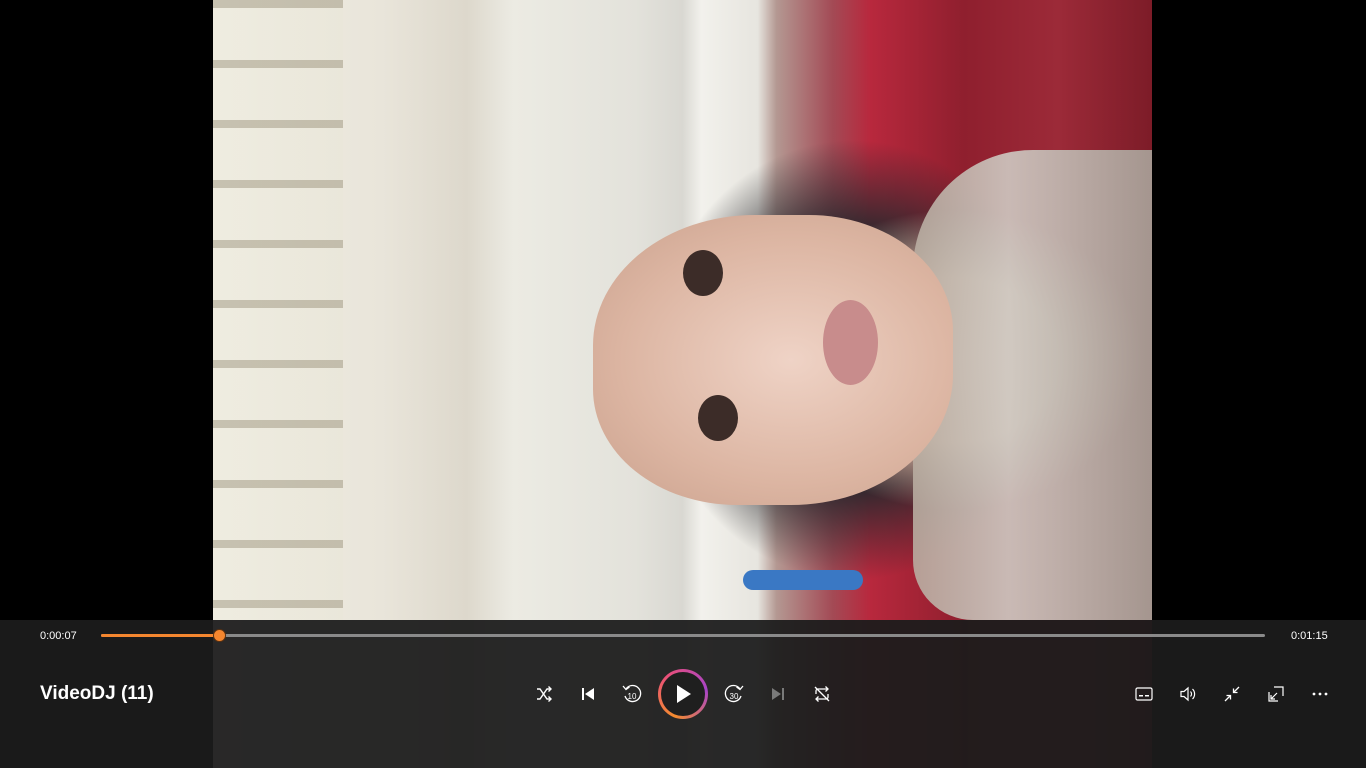  I want to click on shuffle-icon, so click(544, 694).